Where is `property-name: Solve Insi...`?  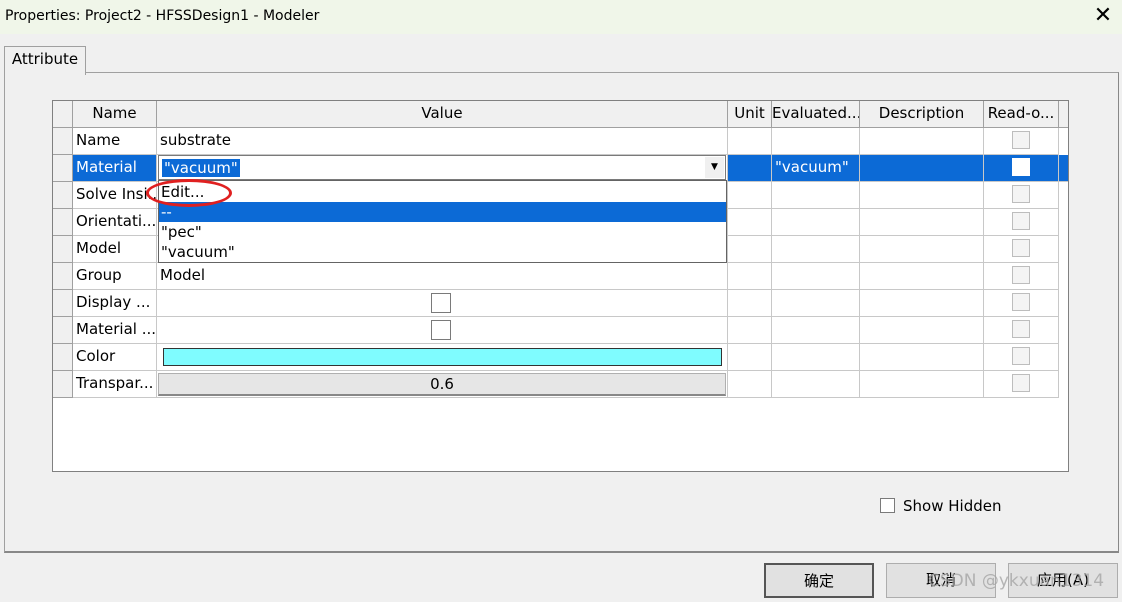
property-name: Solve Insi... is located at coordinates (115, 195).